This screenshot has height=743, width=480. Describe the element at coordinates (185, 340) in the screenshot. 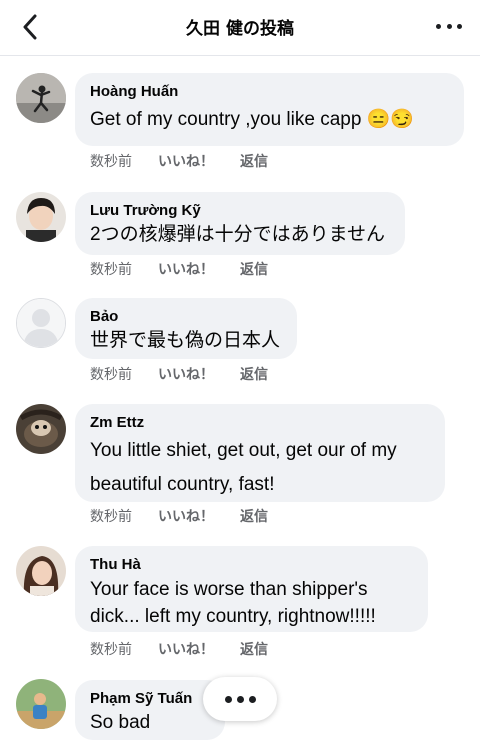

I see `comment-text: 世界で最も偽の日本人` at that location.